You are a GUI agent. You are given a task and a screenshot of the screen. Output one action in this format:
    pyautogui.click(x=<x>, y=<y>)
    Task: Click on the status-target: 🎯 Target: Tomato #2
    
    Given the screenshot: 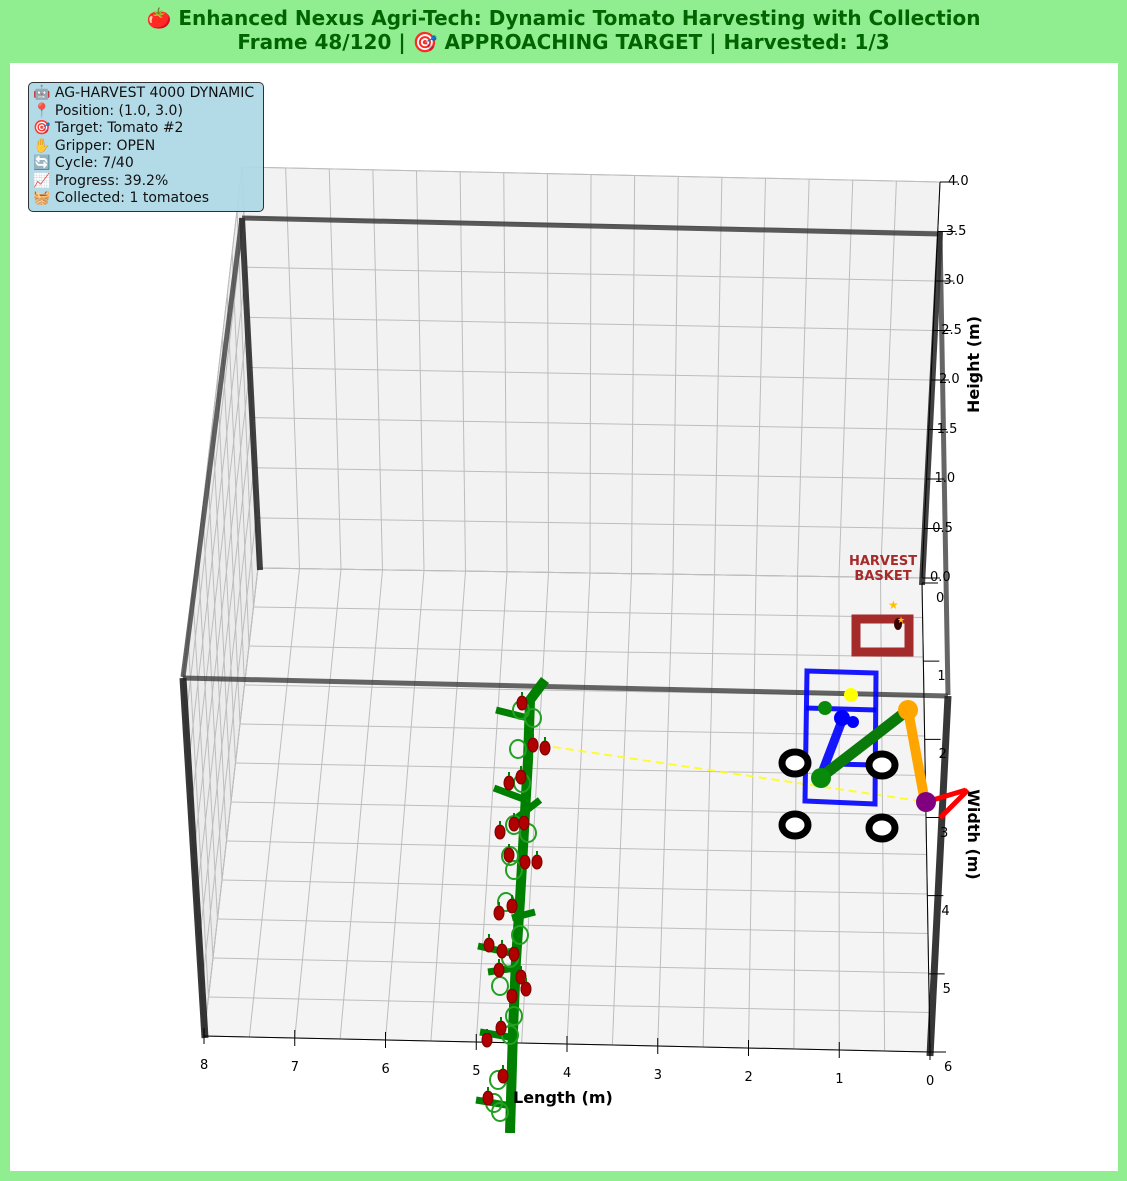 What is the action you would take?
    pyautogui.click(x=108, y=128)
    